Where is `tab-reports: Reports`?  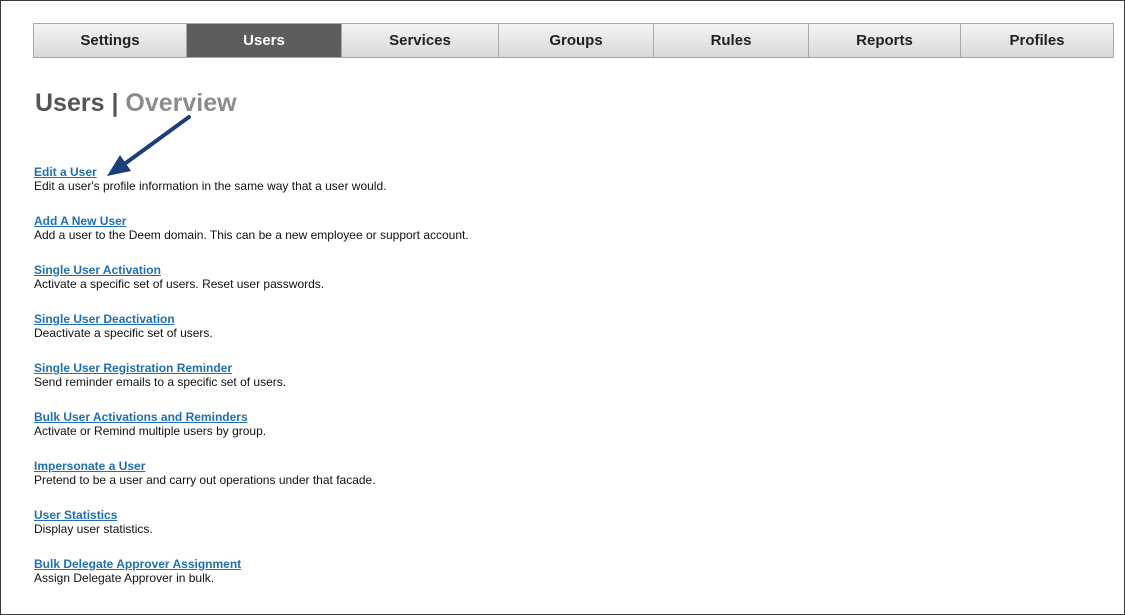
tab-reports: Reports is located at coordinates (885, 40).